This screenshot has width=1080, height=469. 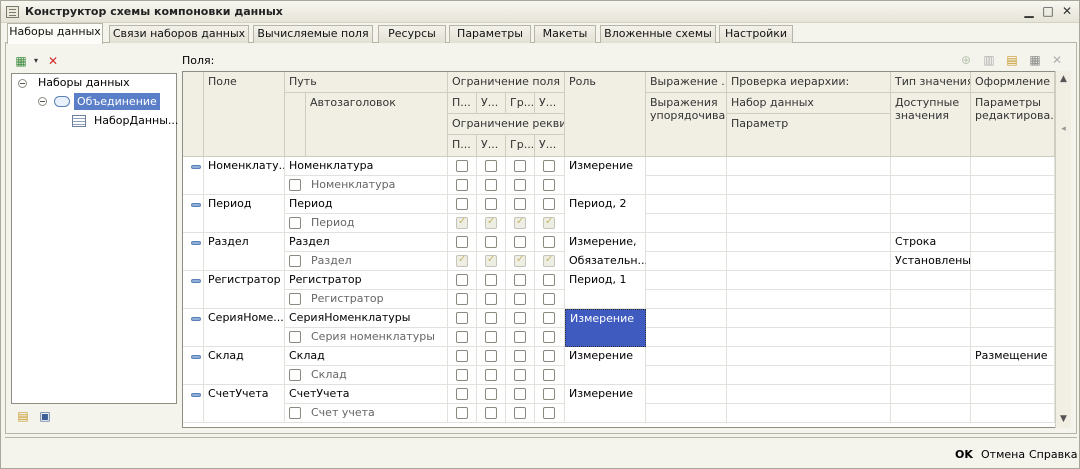 I want to click on title-cell: Раздел, so click(x=366, y=261).